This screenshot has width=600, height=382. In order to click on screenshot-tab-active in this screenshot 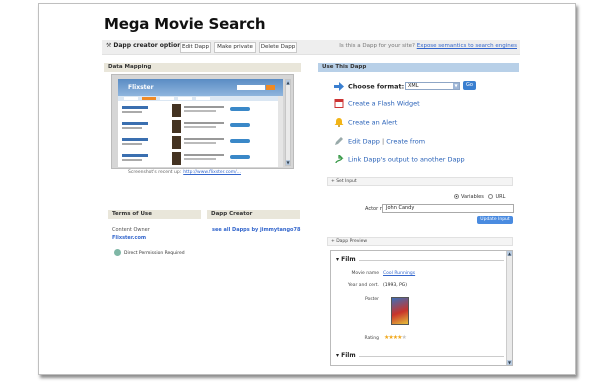, I will do `click(149, 98)`.